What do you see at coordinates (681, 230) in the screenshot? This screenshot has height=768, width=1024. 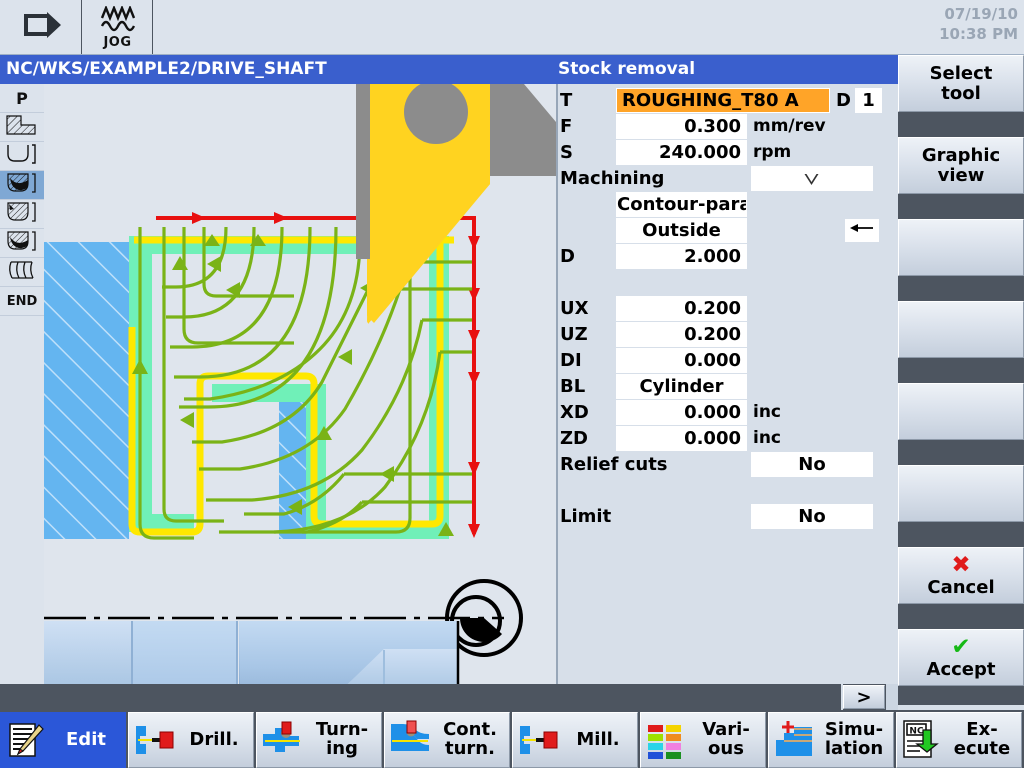 I see `side-field: Outside` at bounding box center [681, 230].